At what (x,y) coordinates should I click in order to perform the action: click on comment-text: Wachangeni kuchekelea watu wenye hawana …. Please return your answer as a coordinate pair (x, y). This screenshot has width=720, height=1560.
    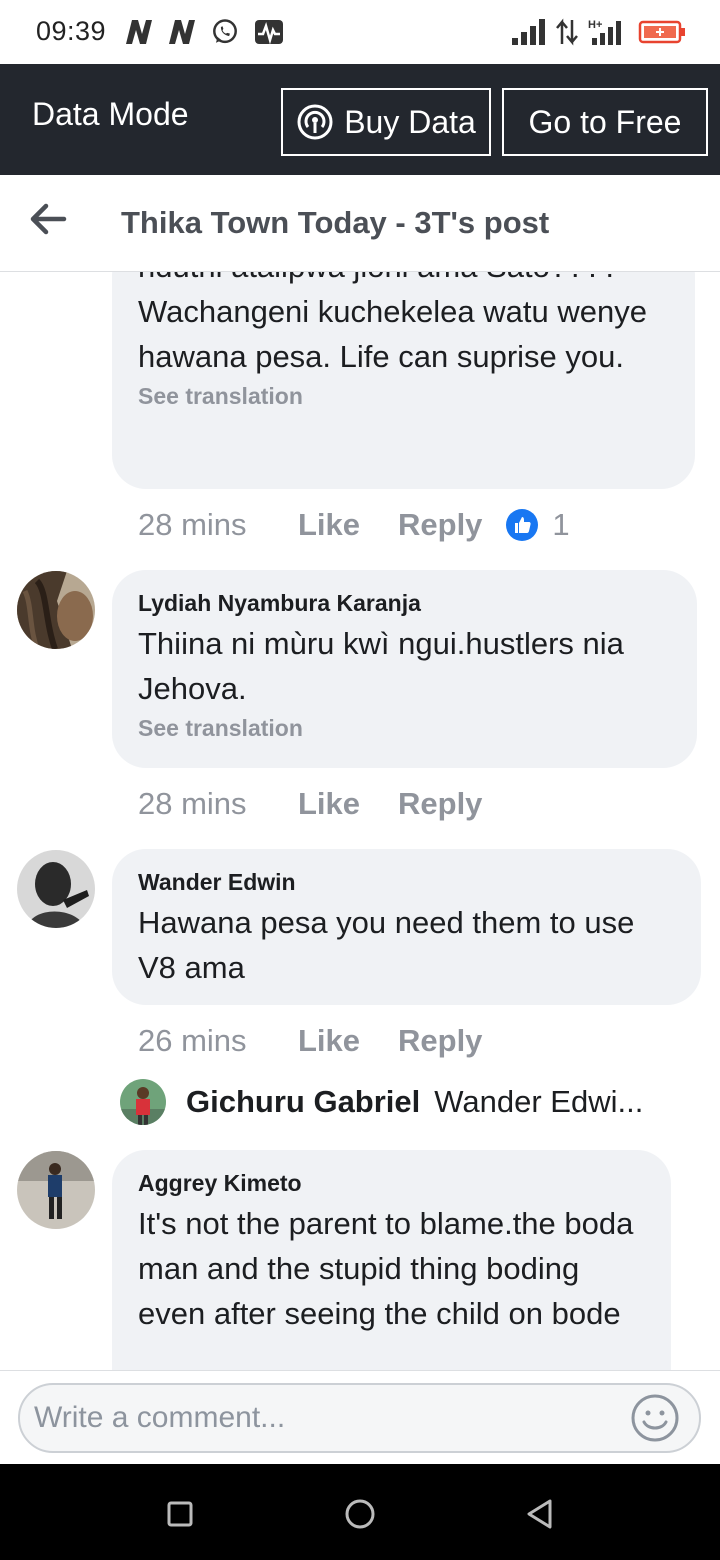
    Looking at the image, I should click on (392, 334).